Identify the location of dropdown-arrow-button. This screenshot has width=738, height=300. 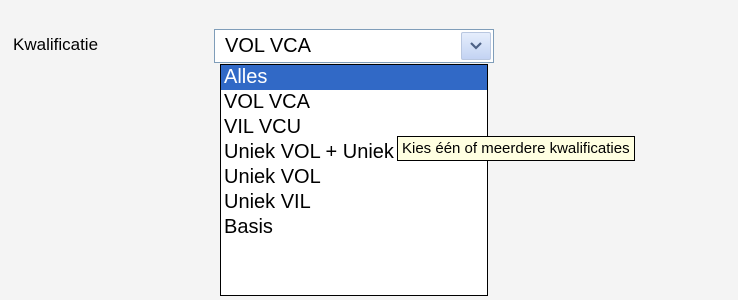
(476, 46).